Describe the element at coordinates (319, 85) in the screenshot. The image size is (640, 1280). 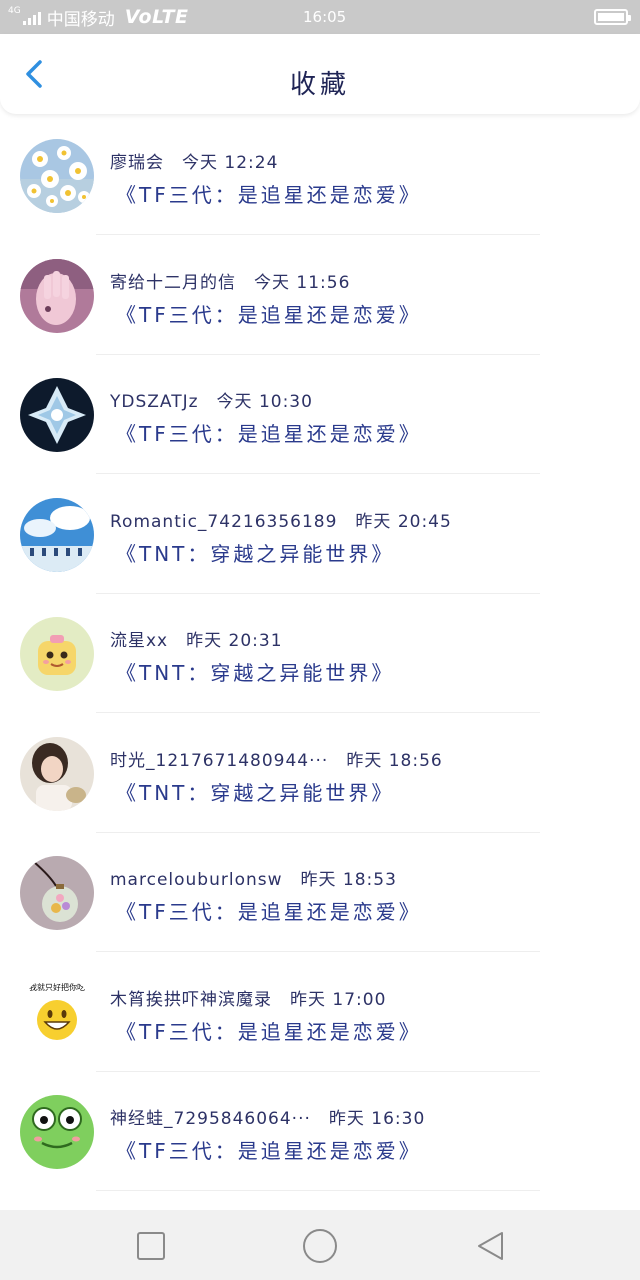
I see `page-title: 收藏` at that location.